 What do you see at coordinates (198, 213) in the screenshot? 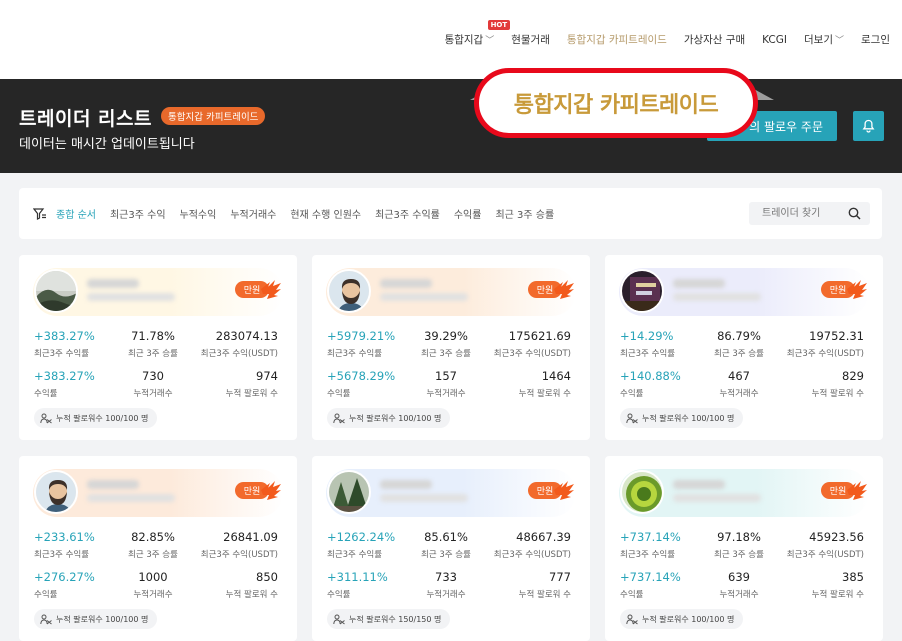
I see `filter-total-profit: 누적수익` at bounding box center [198, 213].